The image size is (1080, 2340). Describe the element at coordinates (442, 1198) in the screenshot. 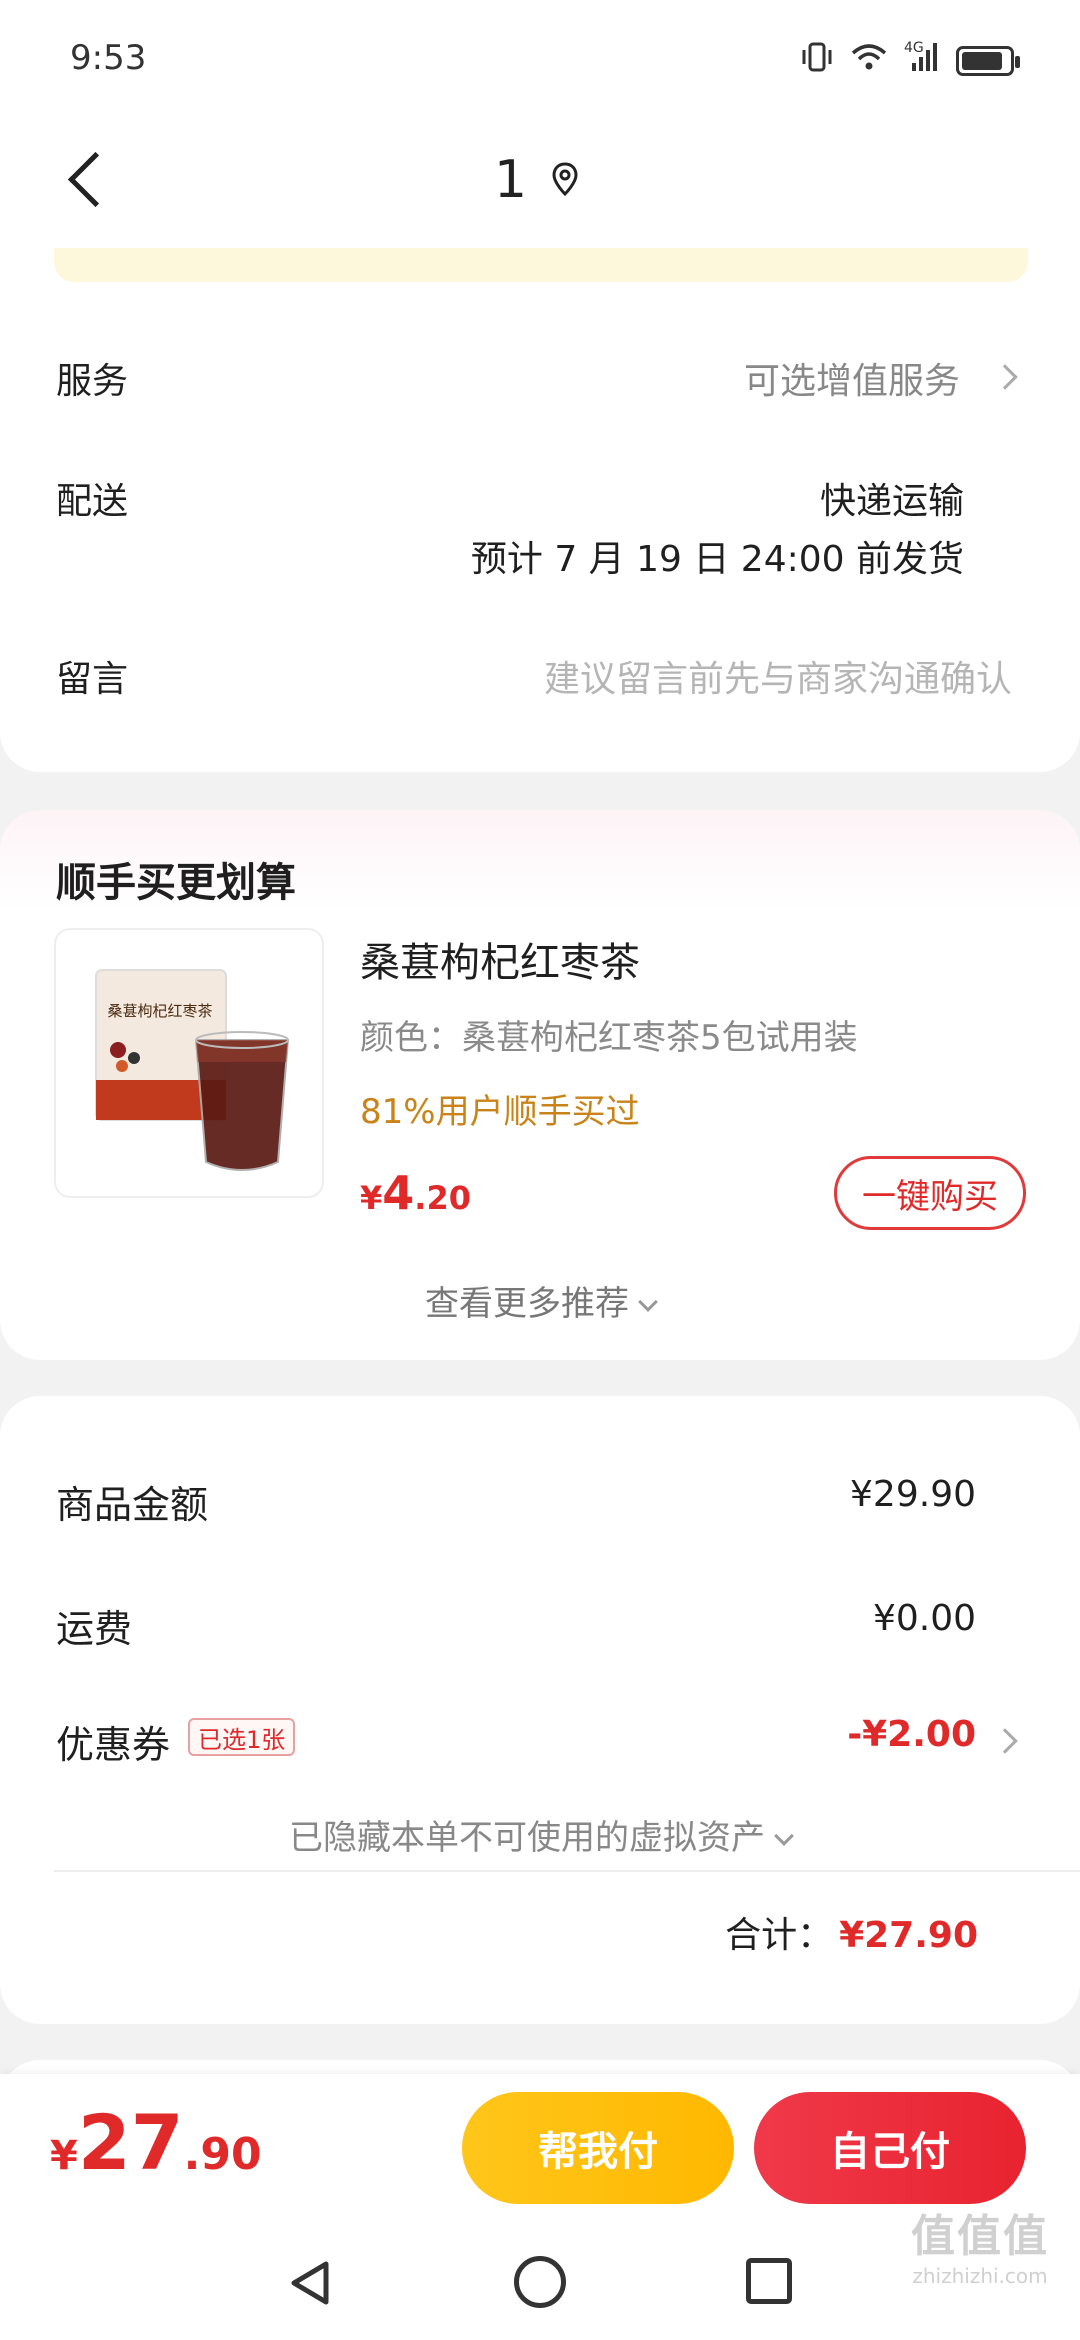

I see `price-decimal: .20` at that location.